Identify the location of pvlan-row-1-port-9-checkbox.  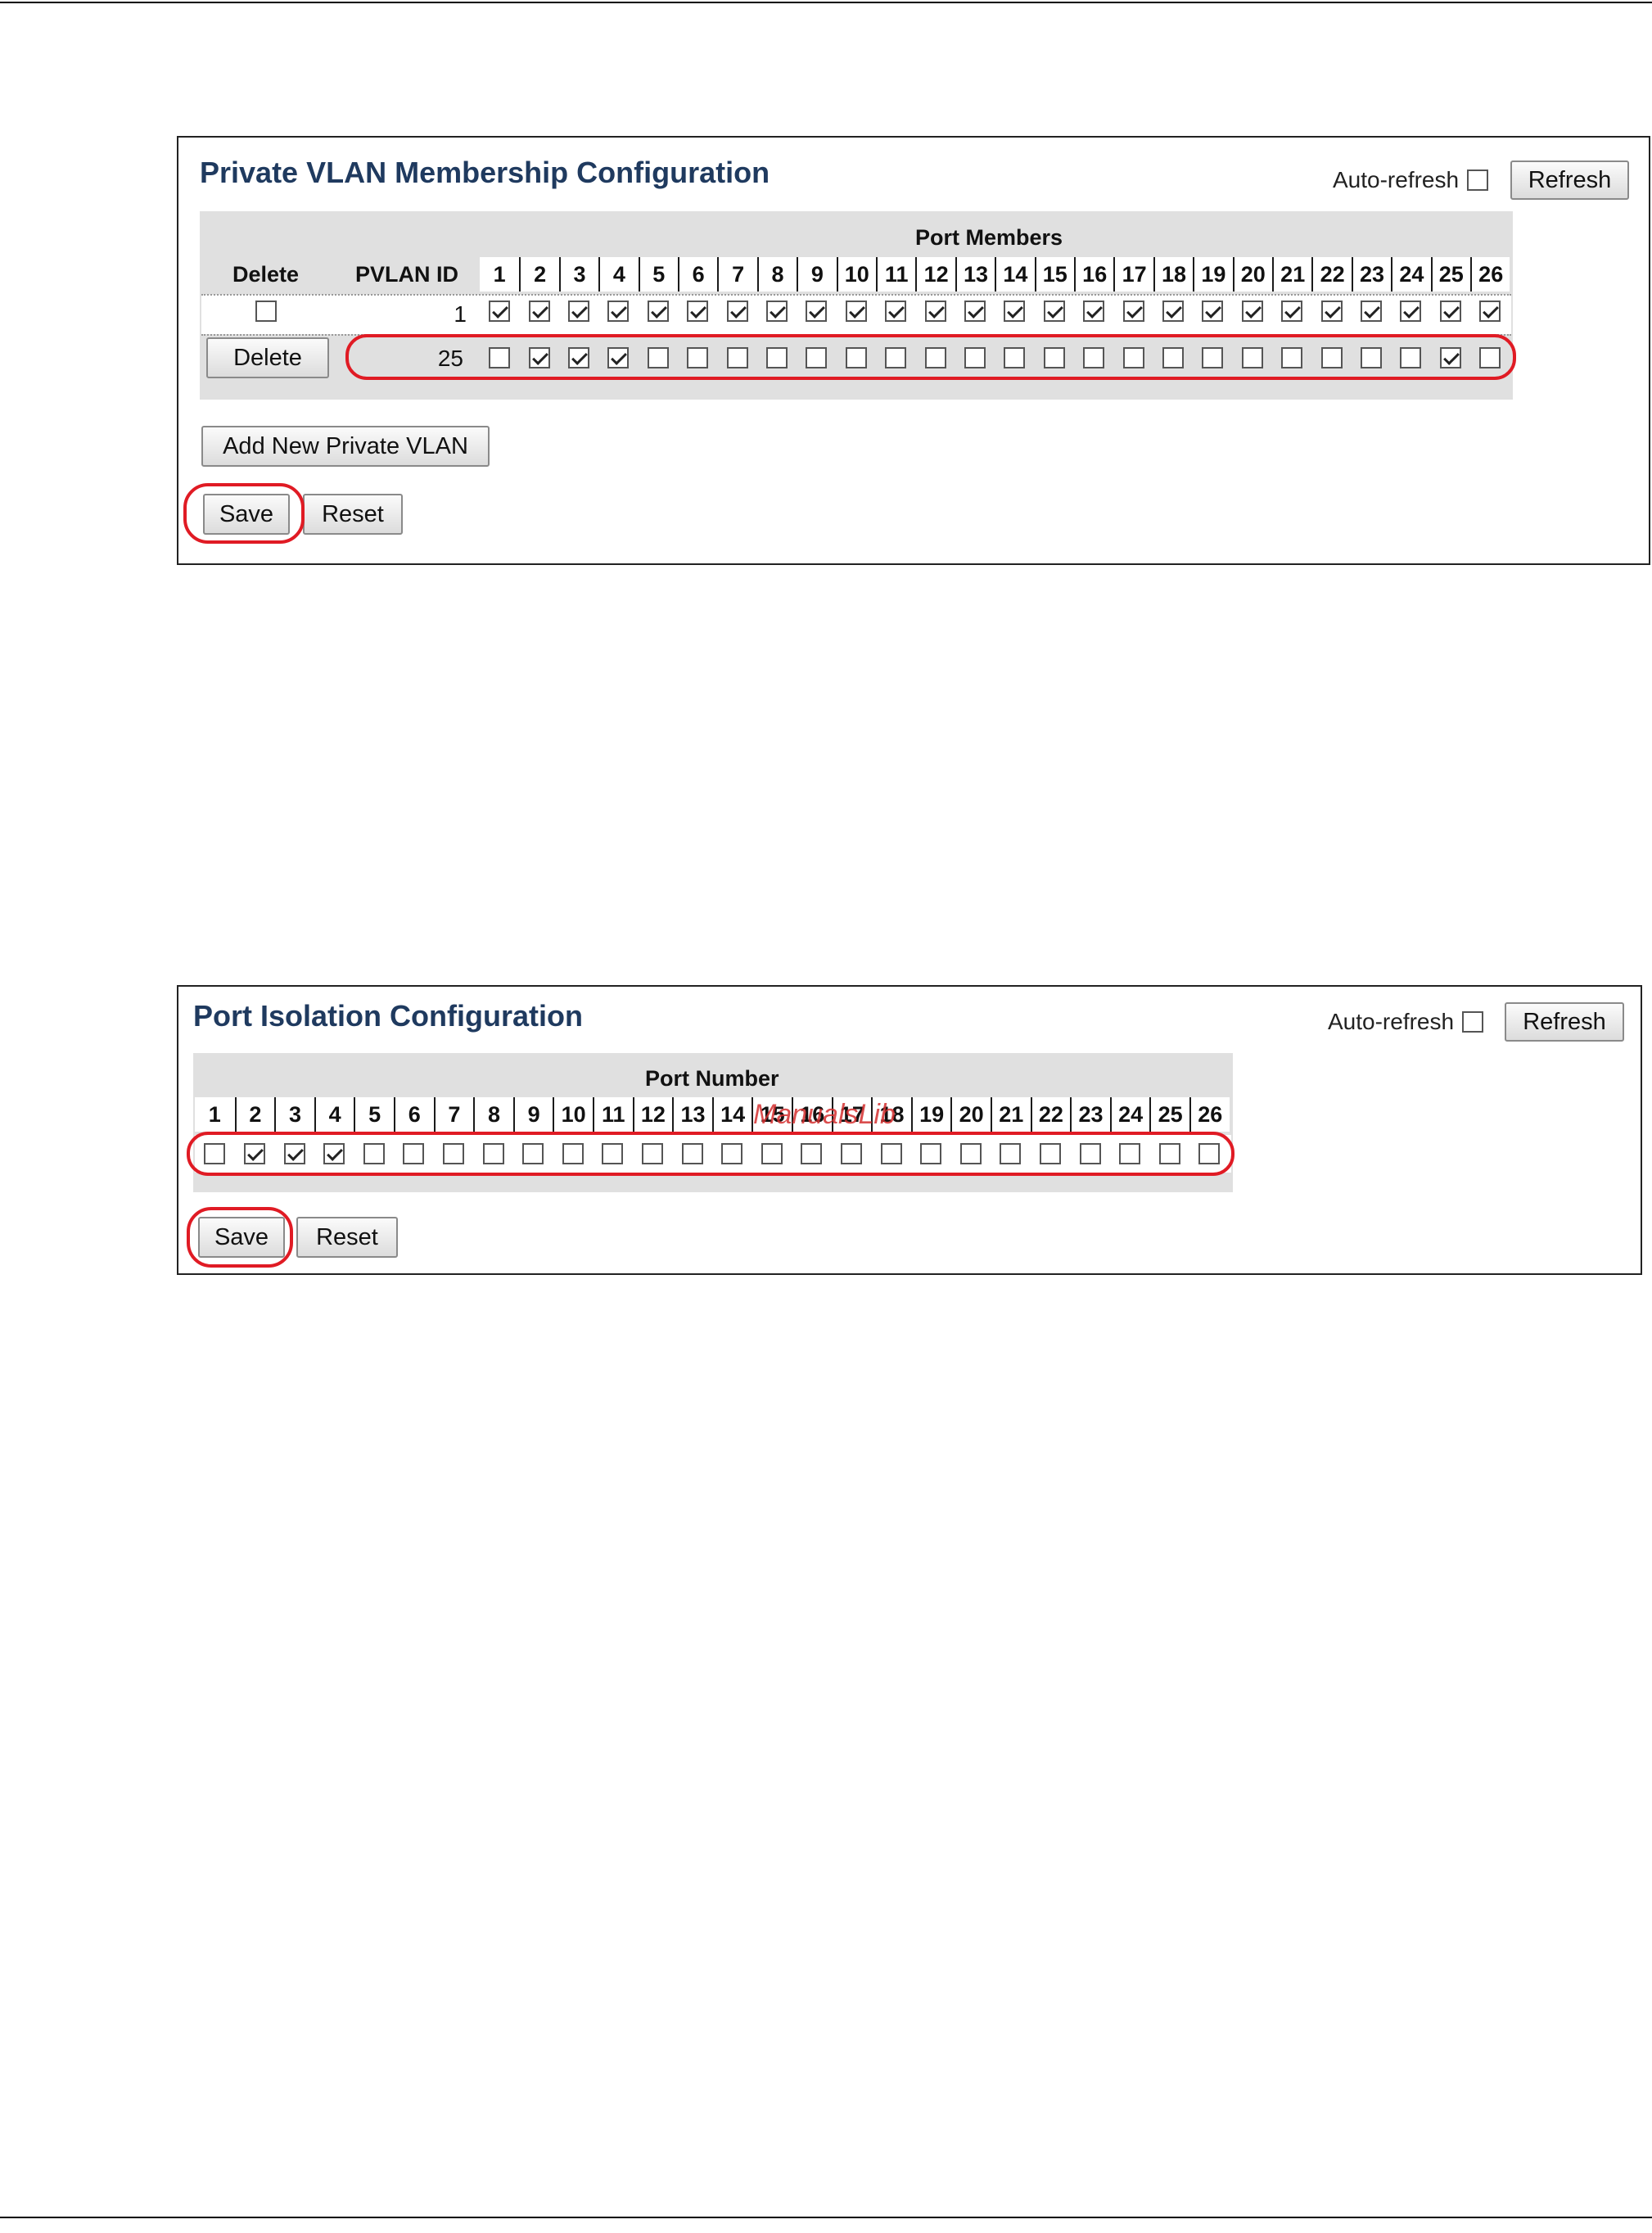
(817, 311).